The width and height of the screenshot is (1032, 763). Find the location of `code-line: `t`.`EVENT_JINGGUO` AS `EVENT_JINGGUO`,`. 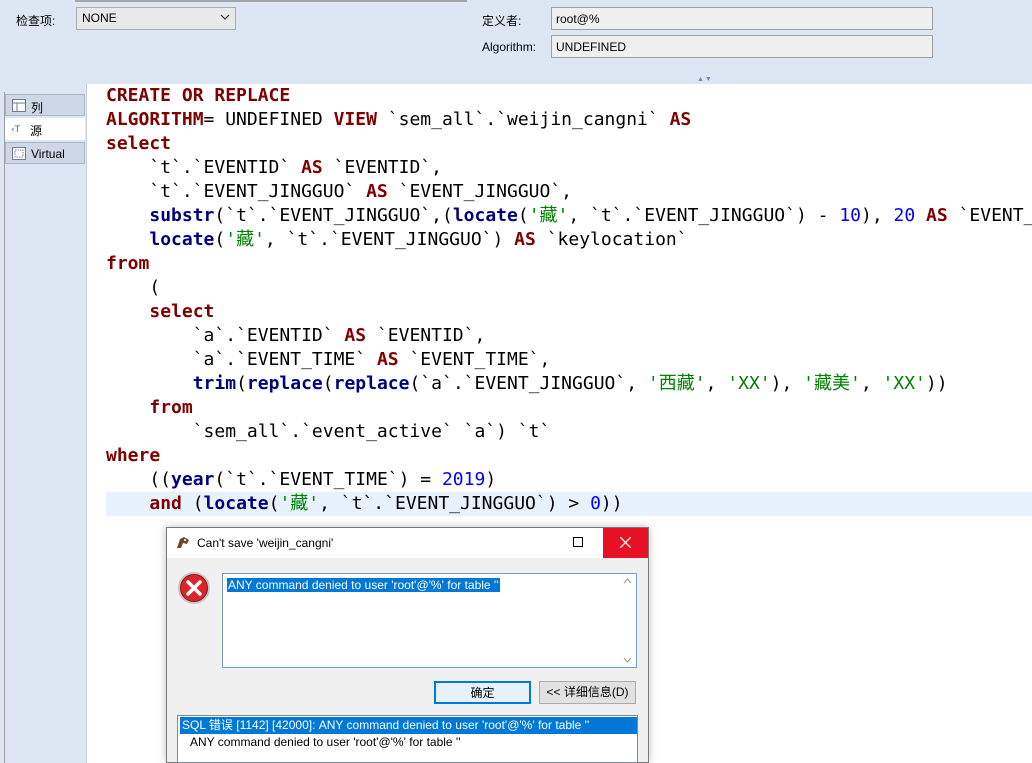

code-line: `t`.`EVENT_JINGGUO` AS `EVENT_JINGGUO`, is located at coordinates (569, 192).